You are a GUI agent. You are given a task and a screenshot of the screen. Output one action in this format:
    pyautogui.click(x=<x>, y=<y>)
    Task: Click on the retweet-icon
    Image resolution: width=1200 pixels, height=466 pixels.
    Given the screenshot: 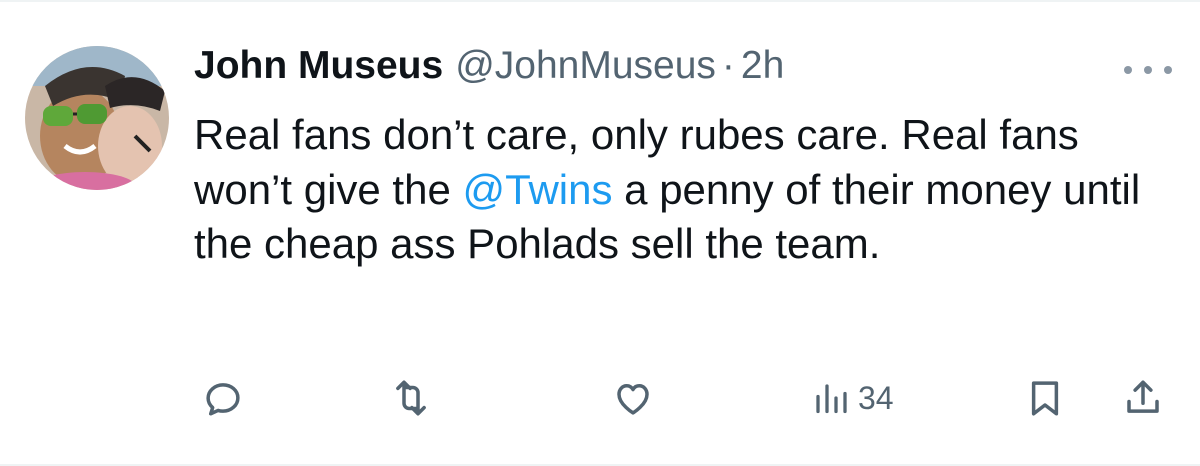 What is the action you would take?
    pyautogui.click(x=411, y=398)
    